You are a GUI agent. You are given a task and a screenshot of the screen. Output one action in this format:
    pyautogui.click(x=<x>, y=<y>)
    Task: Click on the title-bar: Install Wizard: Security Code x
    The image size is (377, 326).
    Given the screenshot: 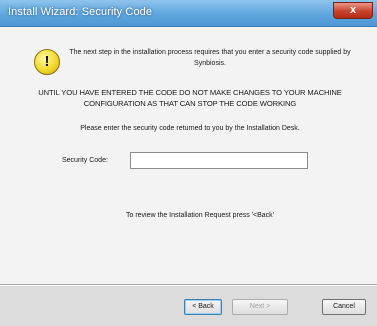 What is the action you would take?
    pyautogui.click(x=188, y=13)
    